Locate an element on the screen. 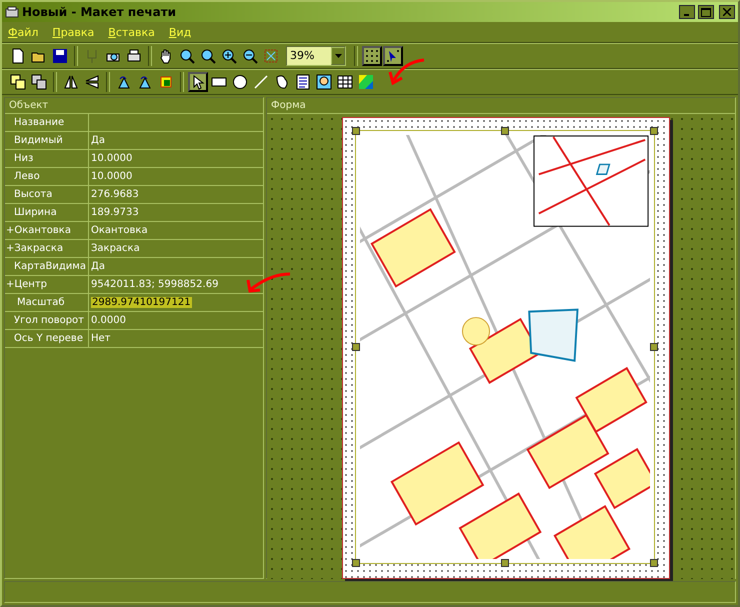 The width and height of the screenshot is (740, 607). property-name: Угол поворот is located at coordinates (47, 320).